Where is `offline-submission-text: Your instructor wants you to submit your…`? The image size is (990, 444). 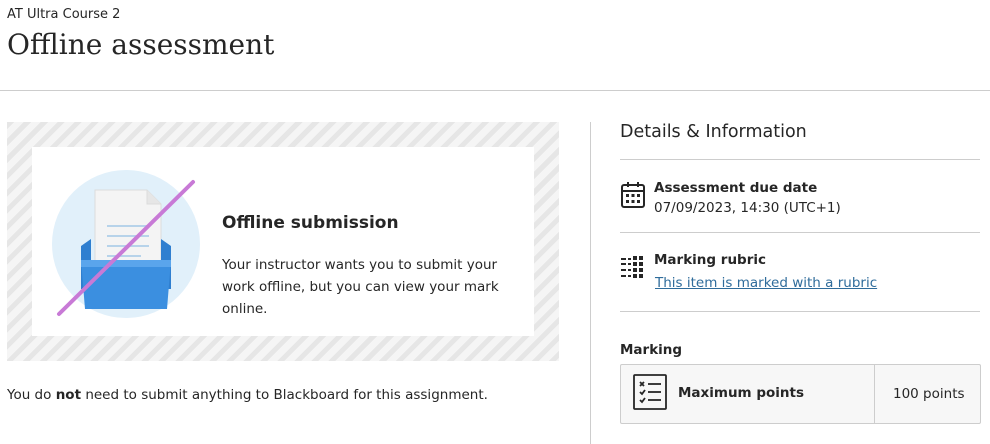 offline-submission-text: Your instructor wants you to submit your… is located at coordinates (360, 287).